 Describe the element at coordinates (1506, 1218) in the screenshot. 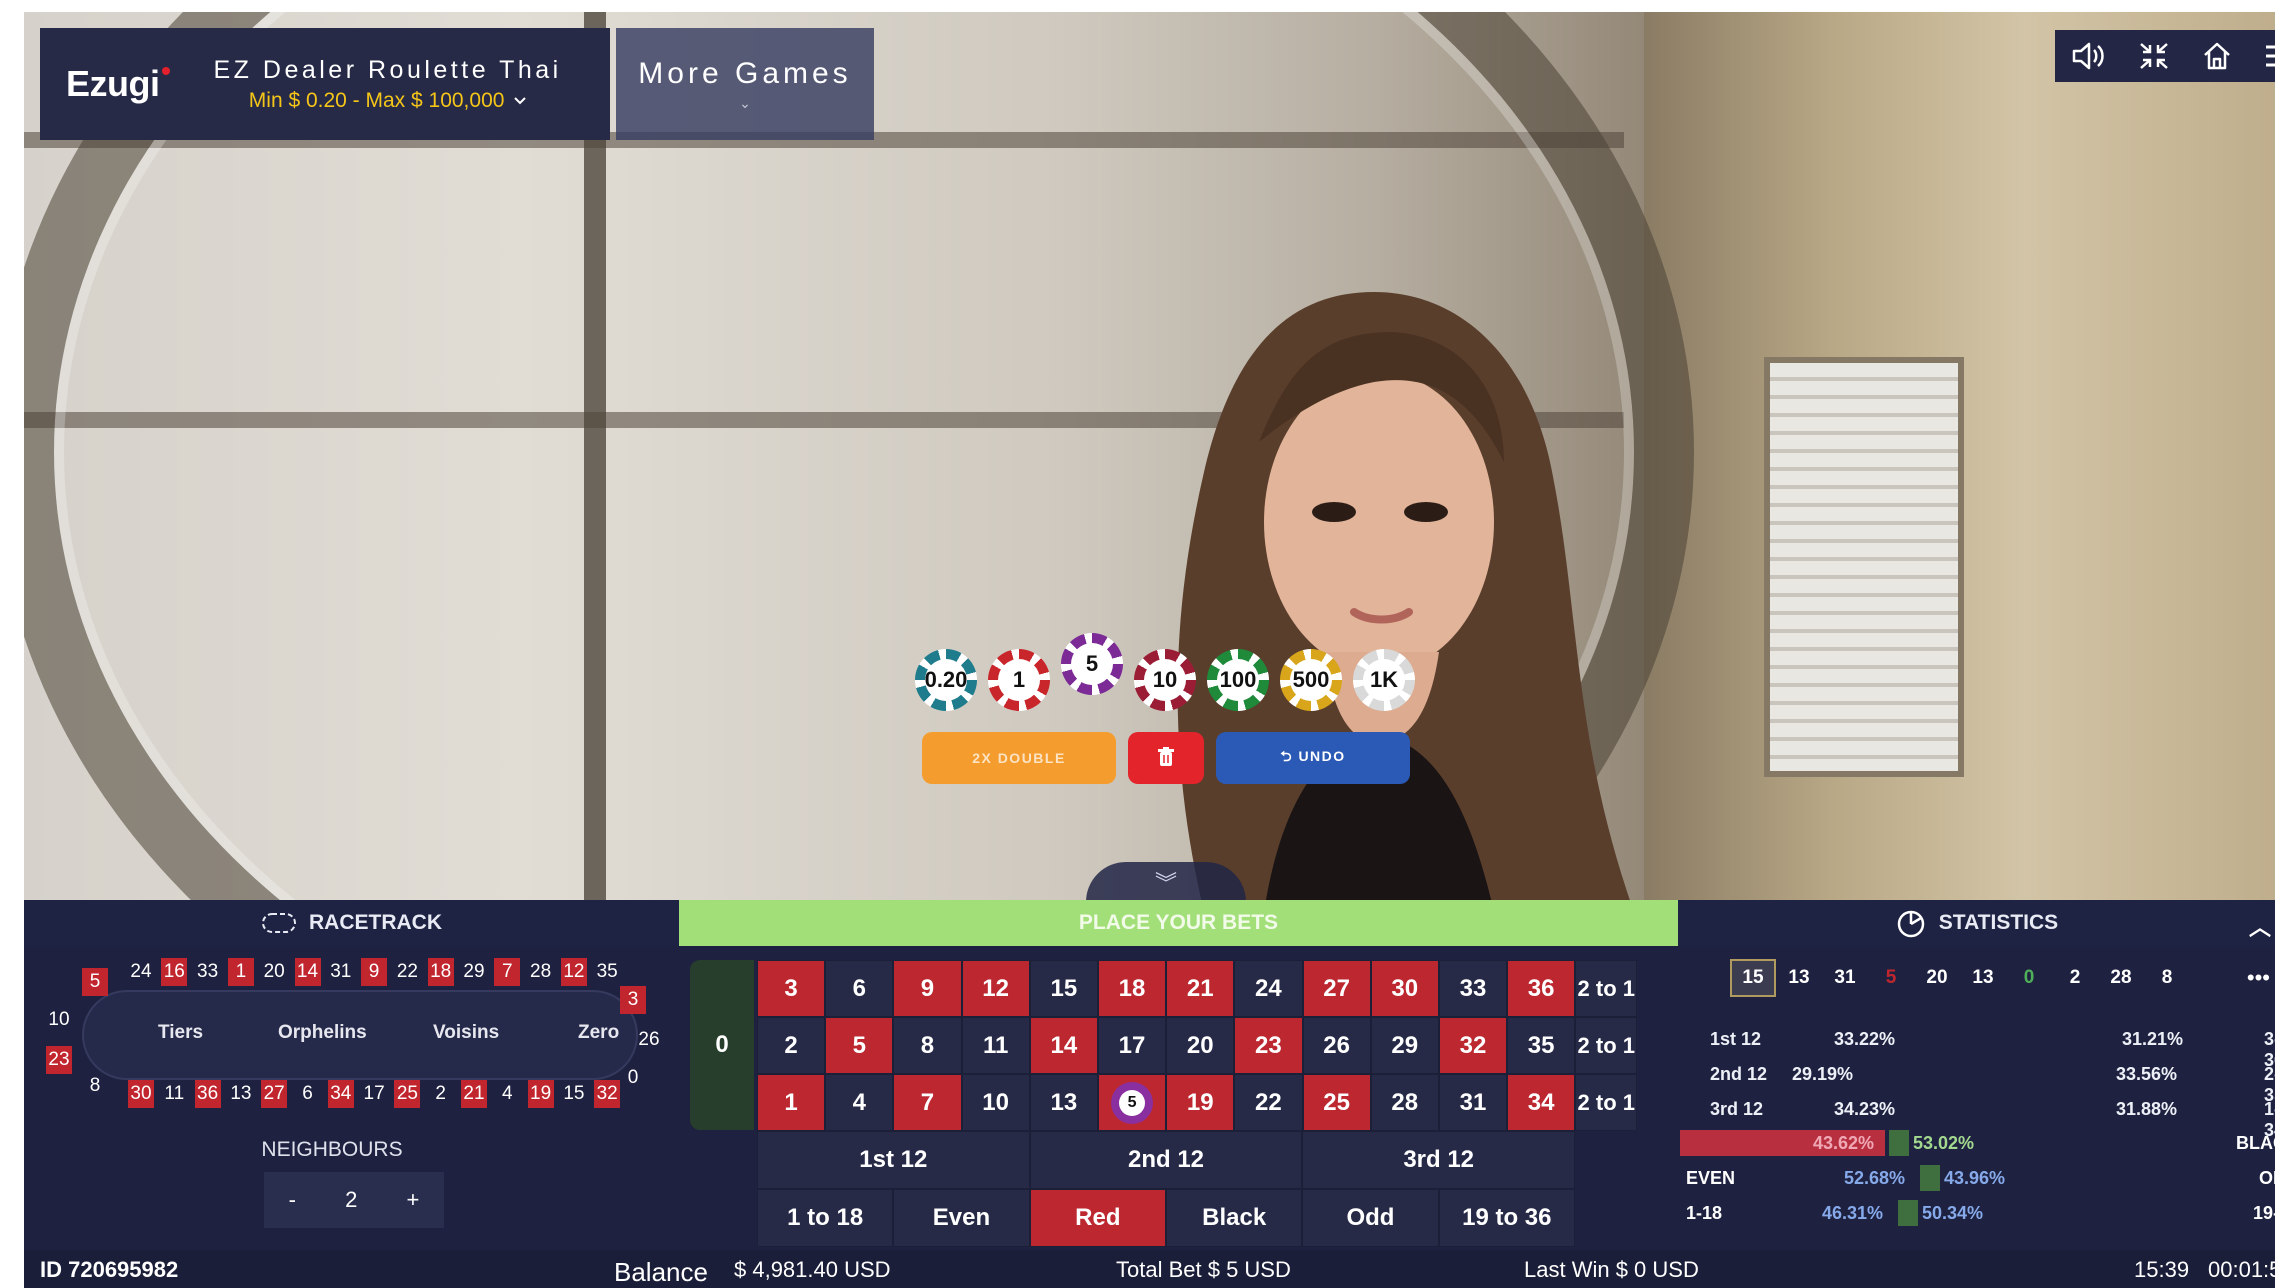

I see `outside-bet: 19 to 36` at that location.